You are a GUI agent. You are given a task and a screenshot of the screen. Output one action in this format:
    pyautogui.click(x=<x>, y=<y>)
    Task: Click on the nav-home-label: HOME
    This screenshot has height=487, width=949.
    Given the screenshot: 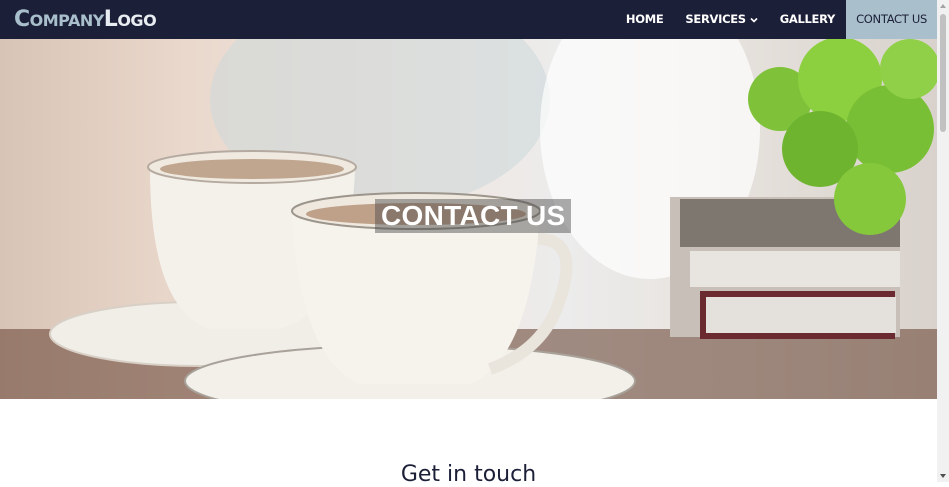 What is the action you would take?
    pyautogui.click(x=644, y=19)
    